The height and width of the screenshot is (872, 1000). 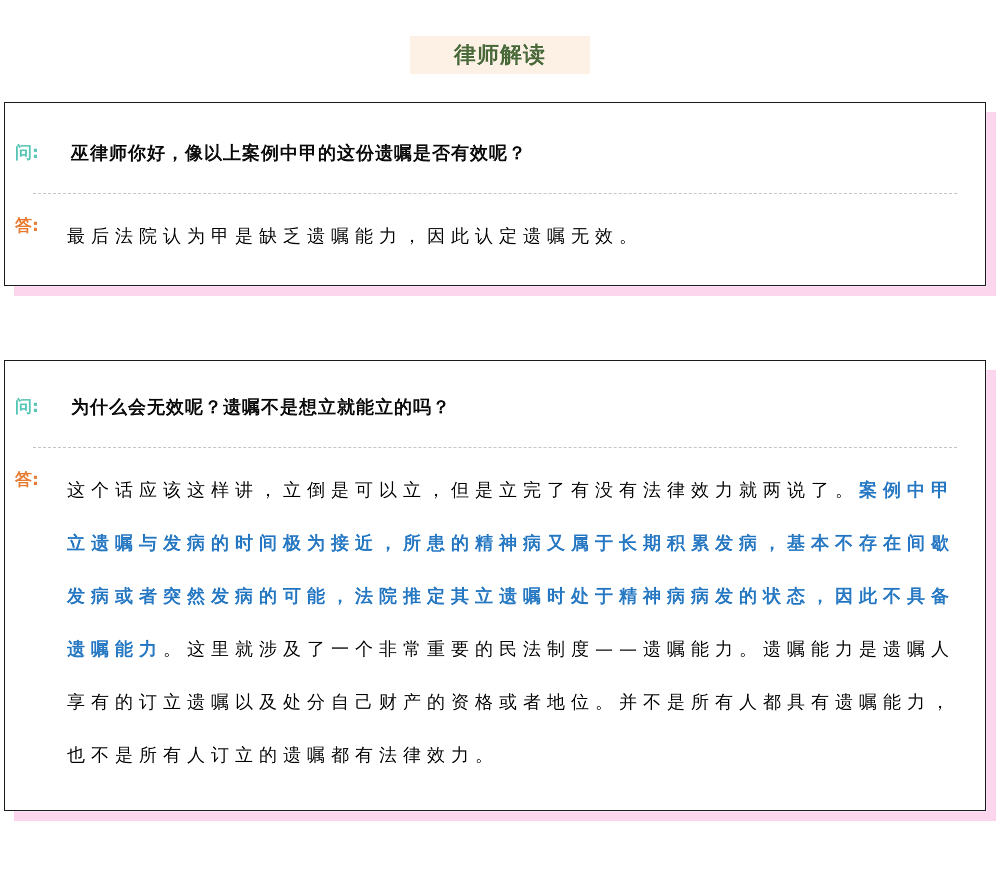 I want to click on section-heading: 律师解读, so click(x=500, y=55).